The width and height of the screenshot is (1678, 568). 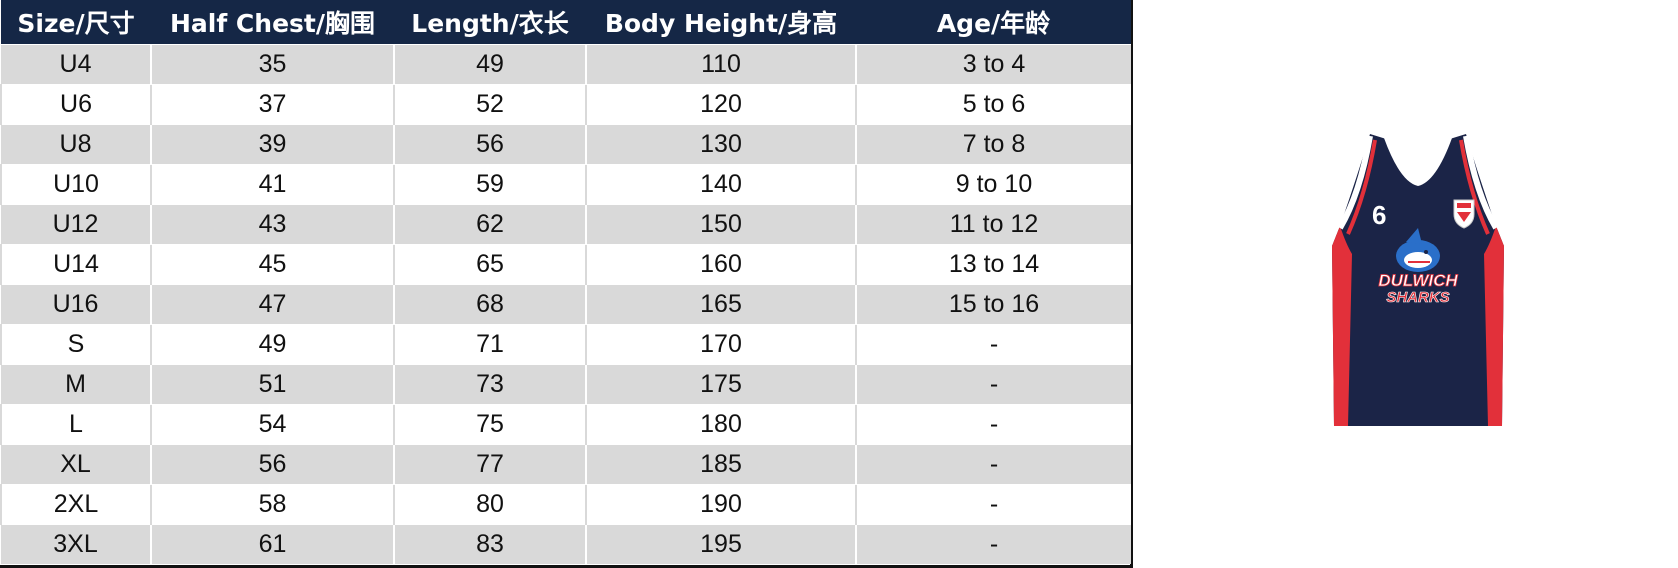 I want to click on table-row: U4 35 49 110 3 to 4, so click(x=566, y=63).